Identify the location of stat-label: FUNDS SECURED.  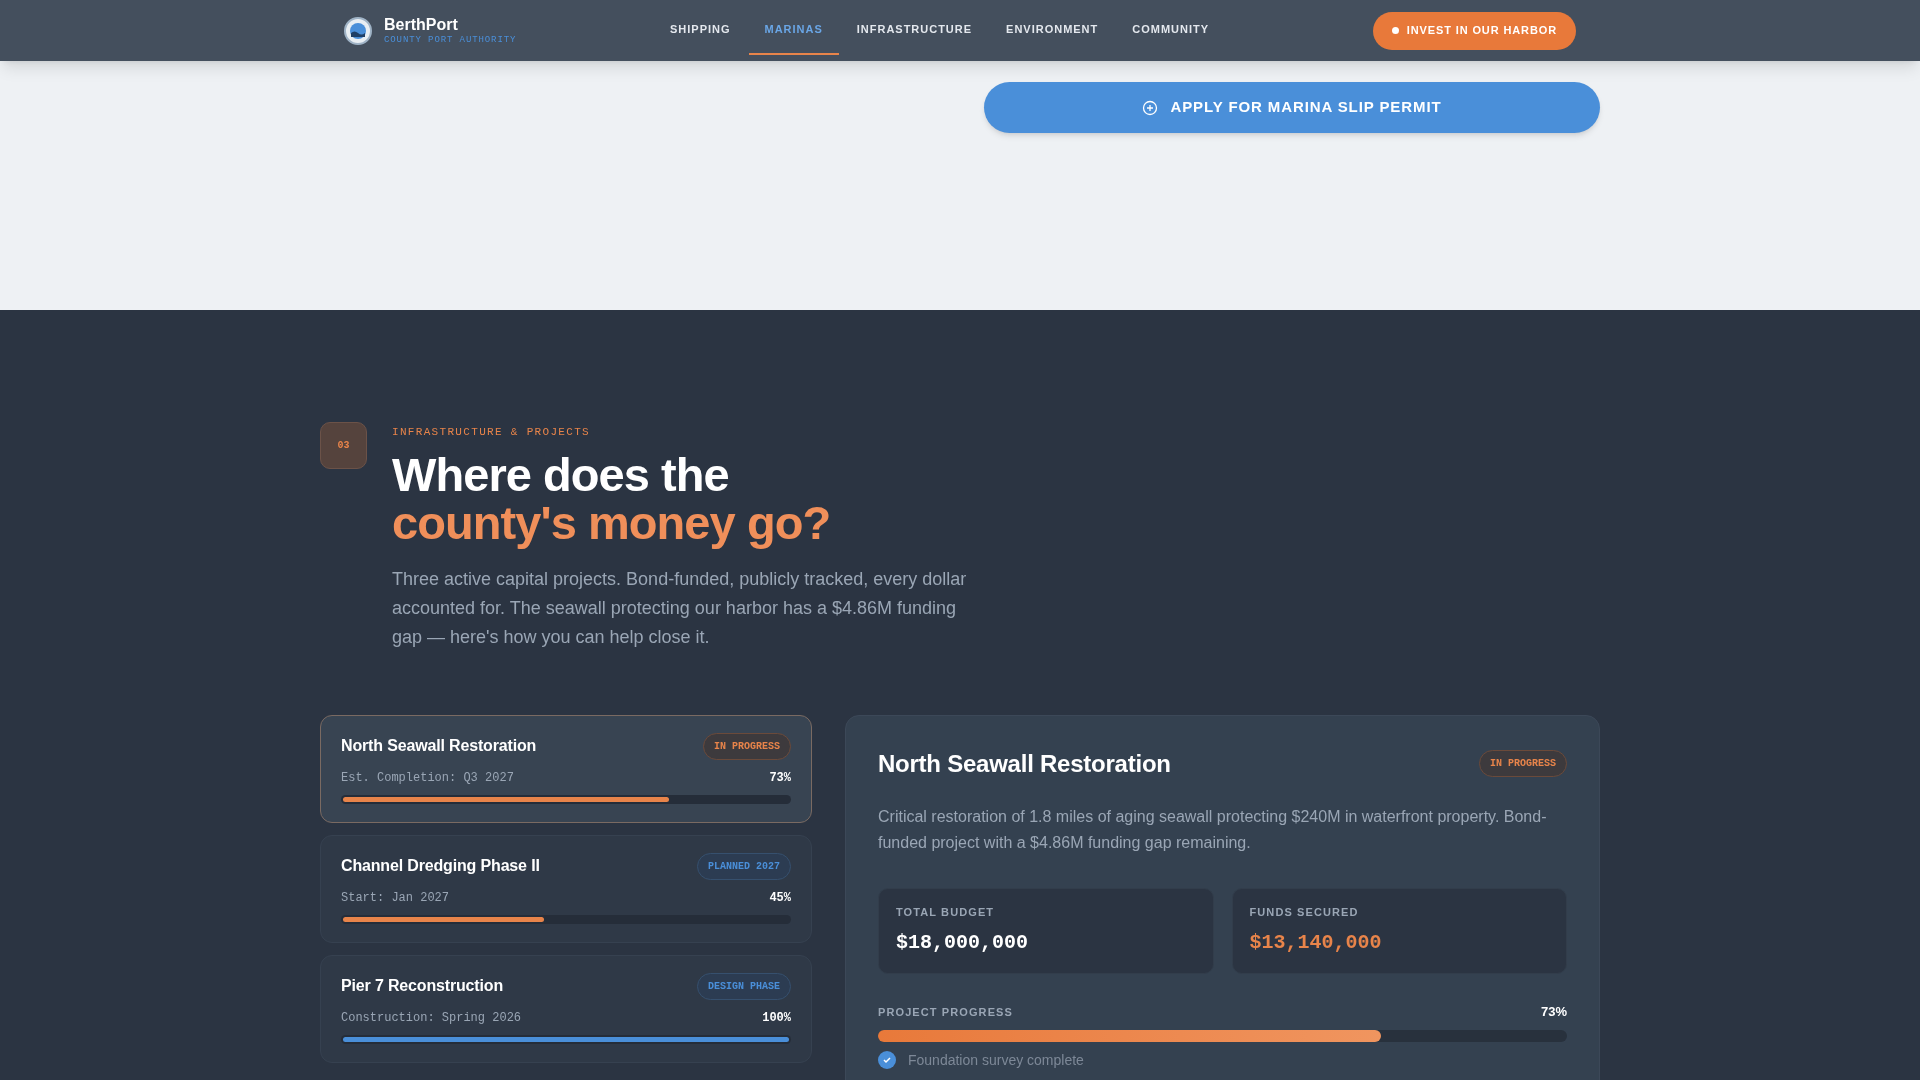
(1304, 912).